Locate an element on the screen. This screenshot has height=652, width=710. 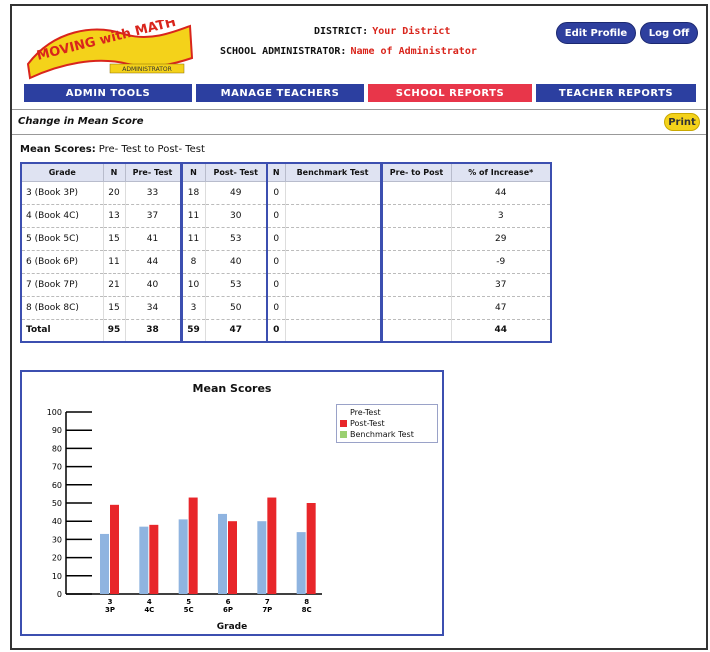
print-button: Print is located at coordinates (682, 122).